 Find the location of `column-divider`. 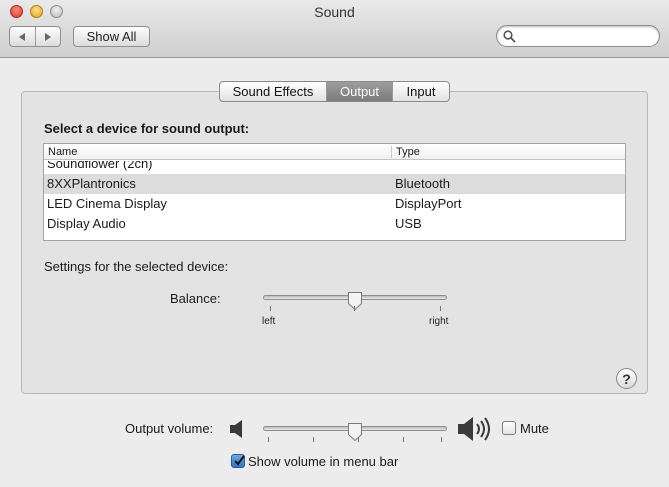

column-divider is located at coordinates (391, 152).